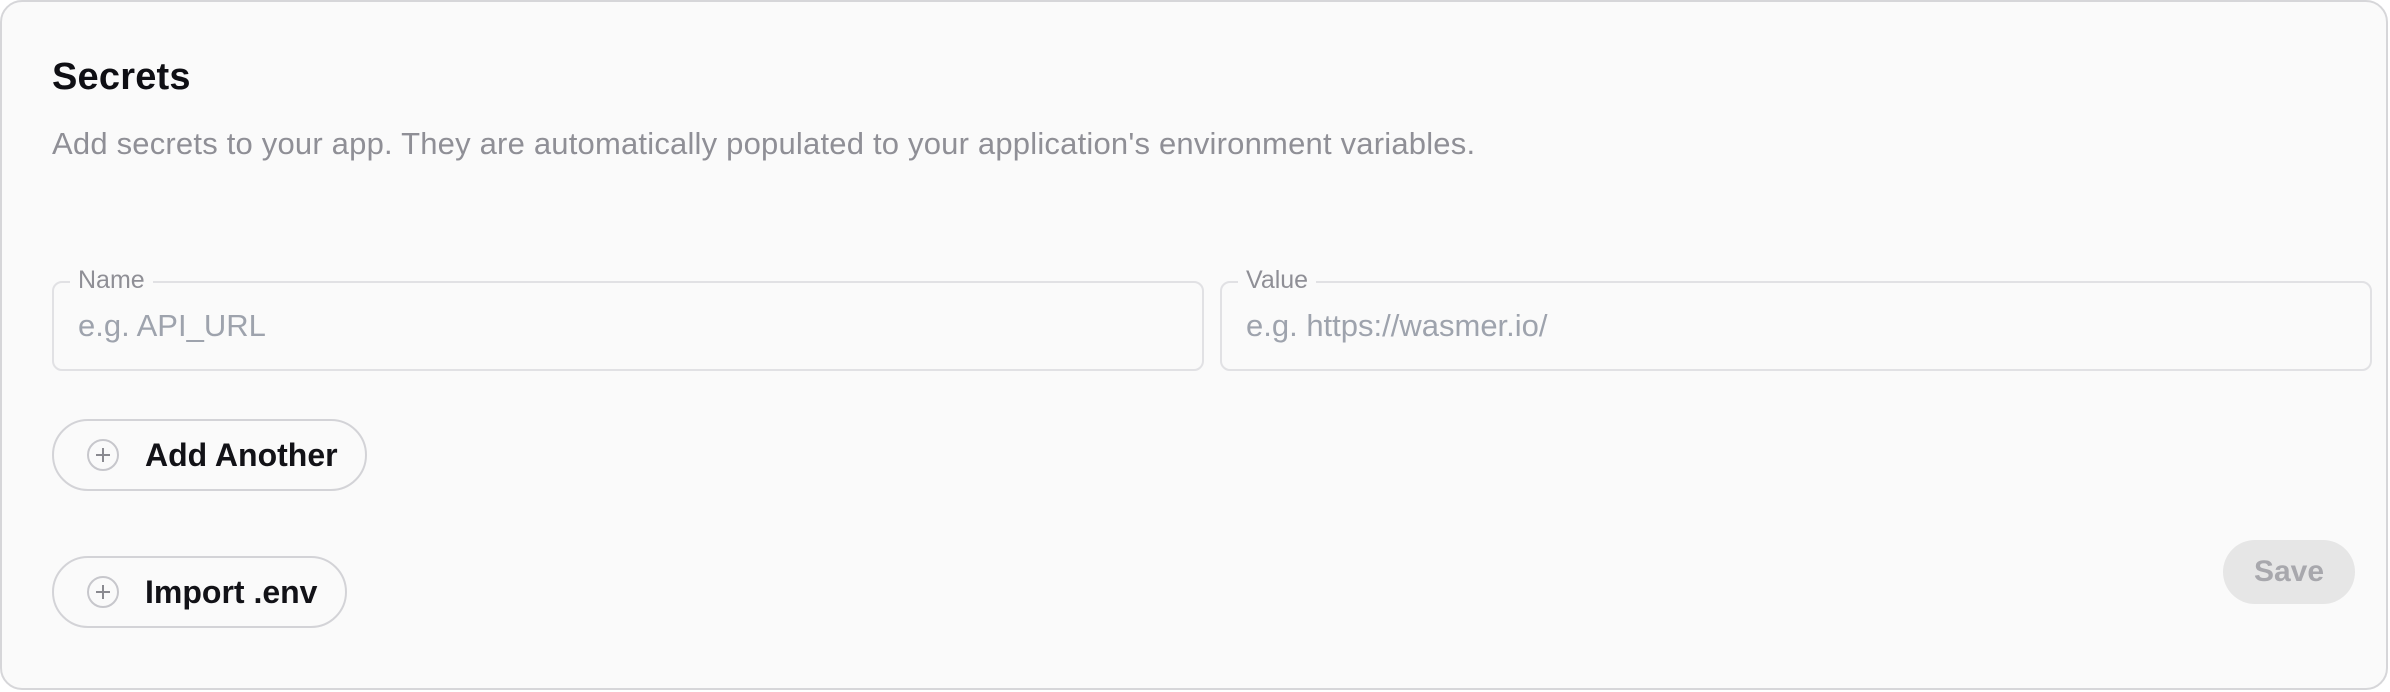  Describe the element at coordinates (121, 77) in the screenshot. I see `section-title: Secrets` at that location.